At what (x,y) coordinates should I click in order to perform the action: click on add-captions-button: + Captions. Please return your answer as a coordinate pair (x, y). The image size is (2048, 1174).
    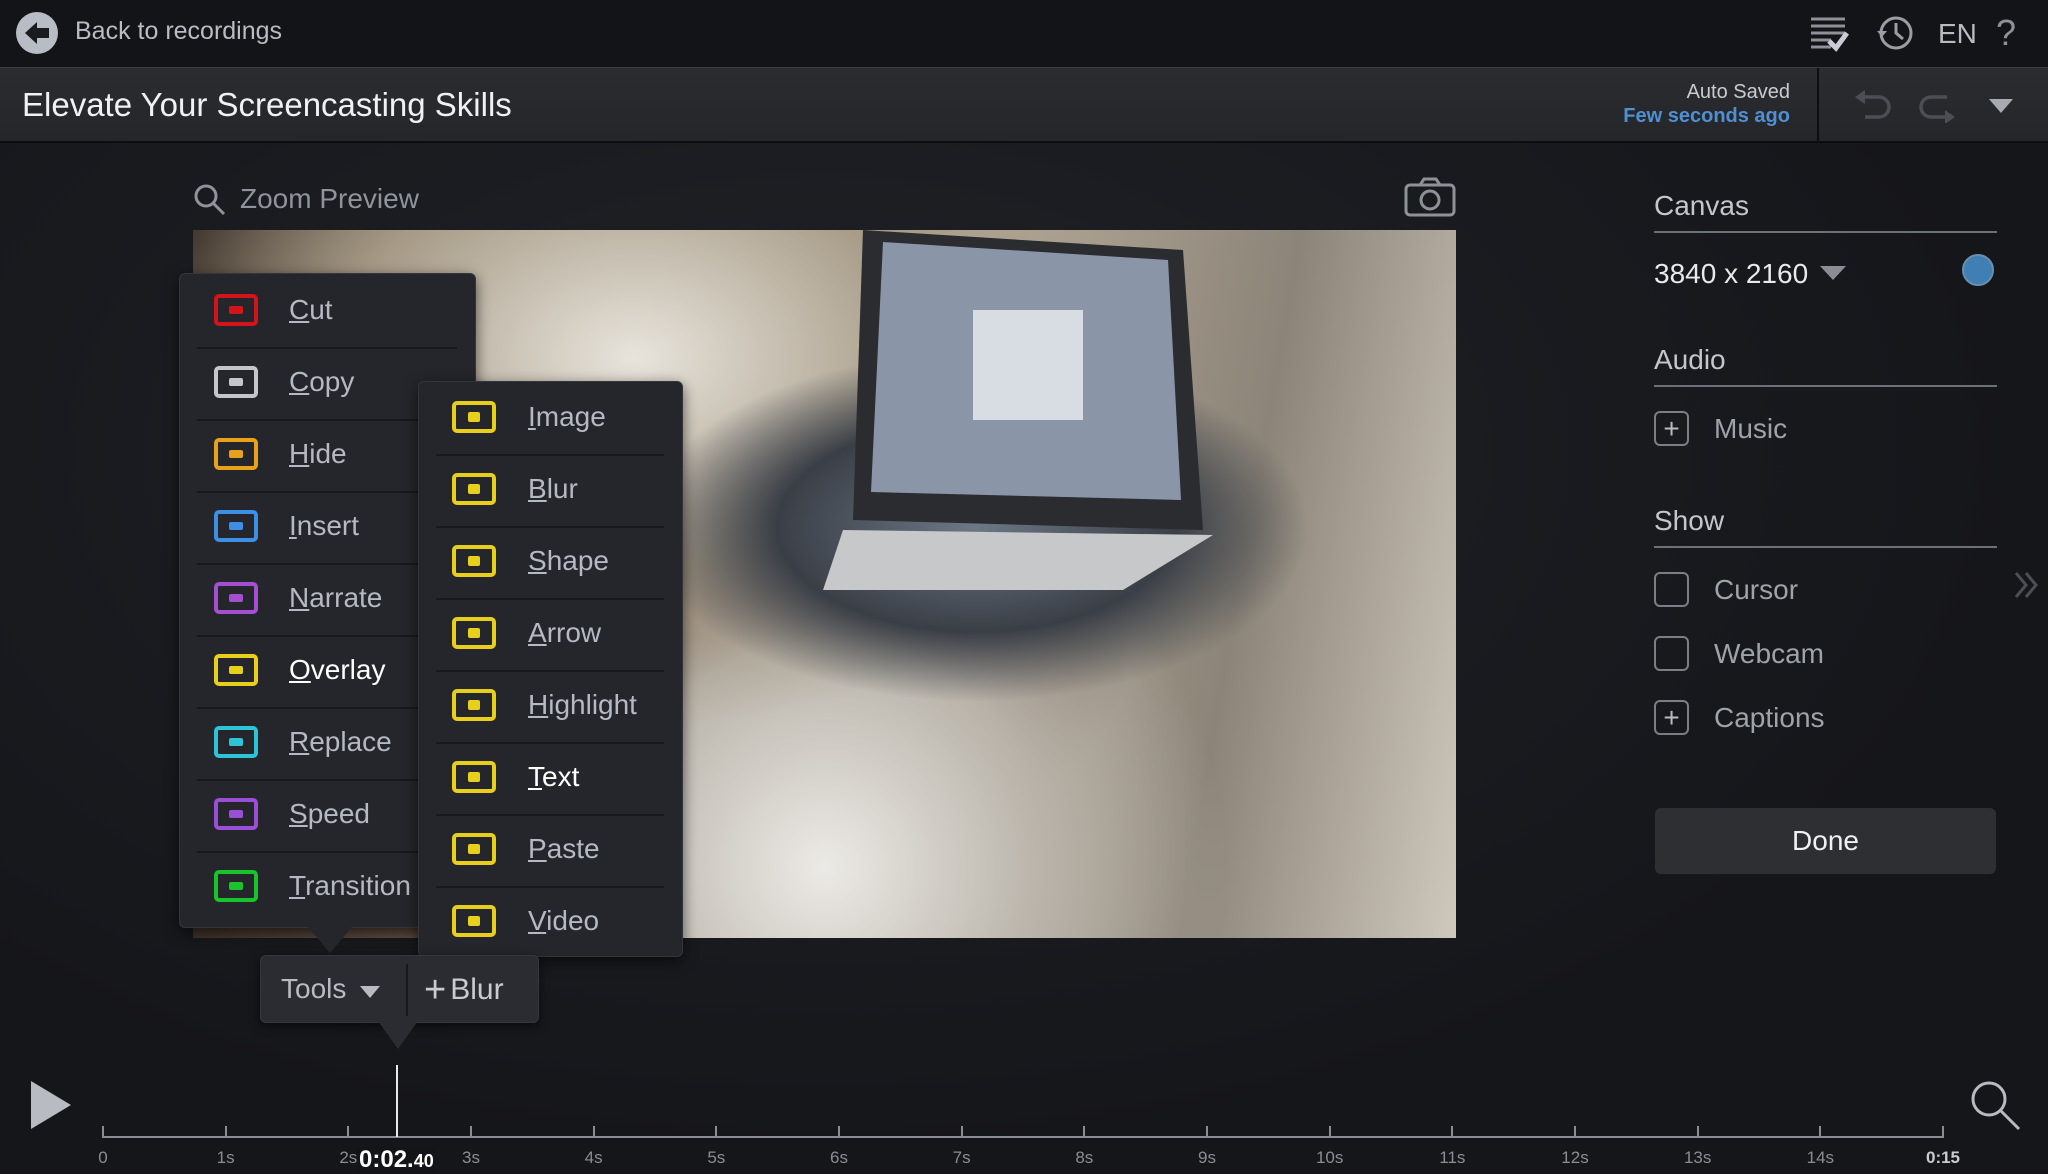
    Looking at the image, I should click on (1739, 717).